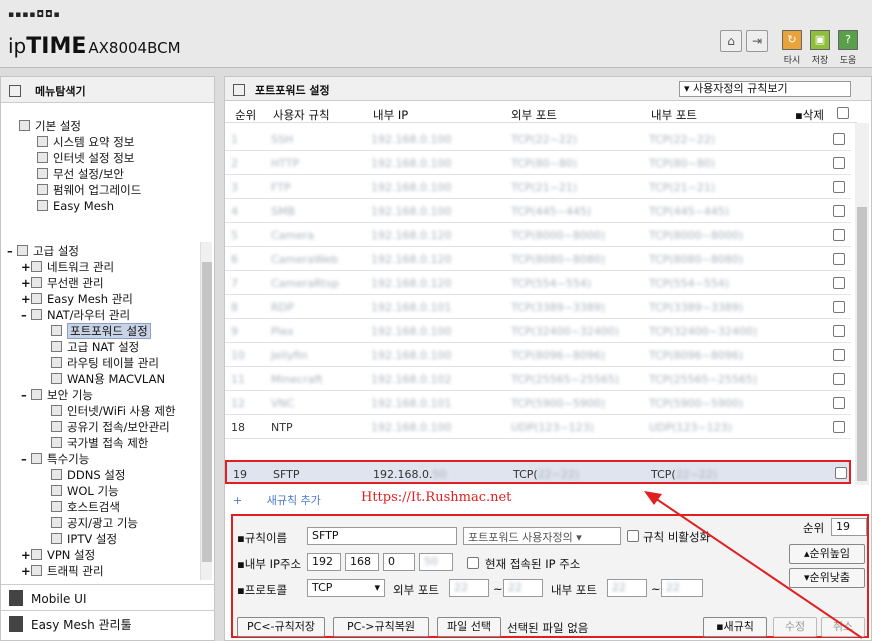 The height and width of the screenshot is (641, 872). What do you see at coordinates (848, 40) in the screenshot?
I see `help-icon: ?` at bounding box center [848, 40].